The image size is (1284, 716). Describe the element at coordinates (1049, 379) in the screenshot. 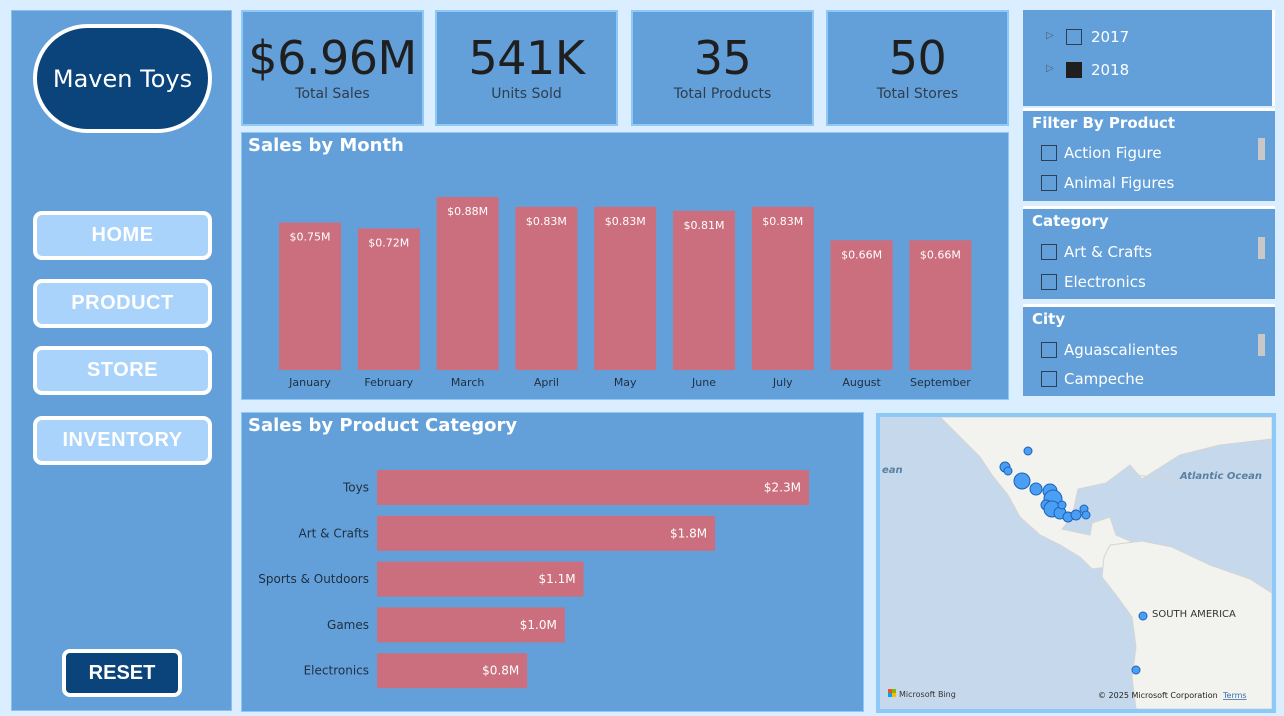

I see `checkbox-campeche` at that location.